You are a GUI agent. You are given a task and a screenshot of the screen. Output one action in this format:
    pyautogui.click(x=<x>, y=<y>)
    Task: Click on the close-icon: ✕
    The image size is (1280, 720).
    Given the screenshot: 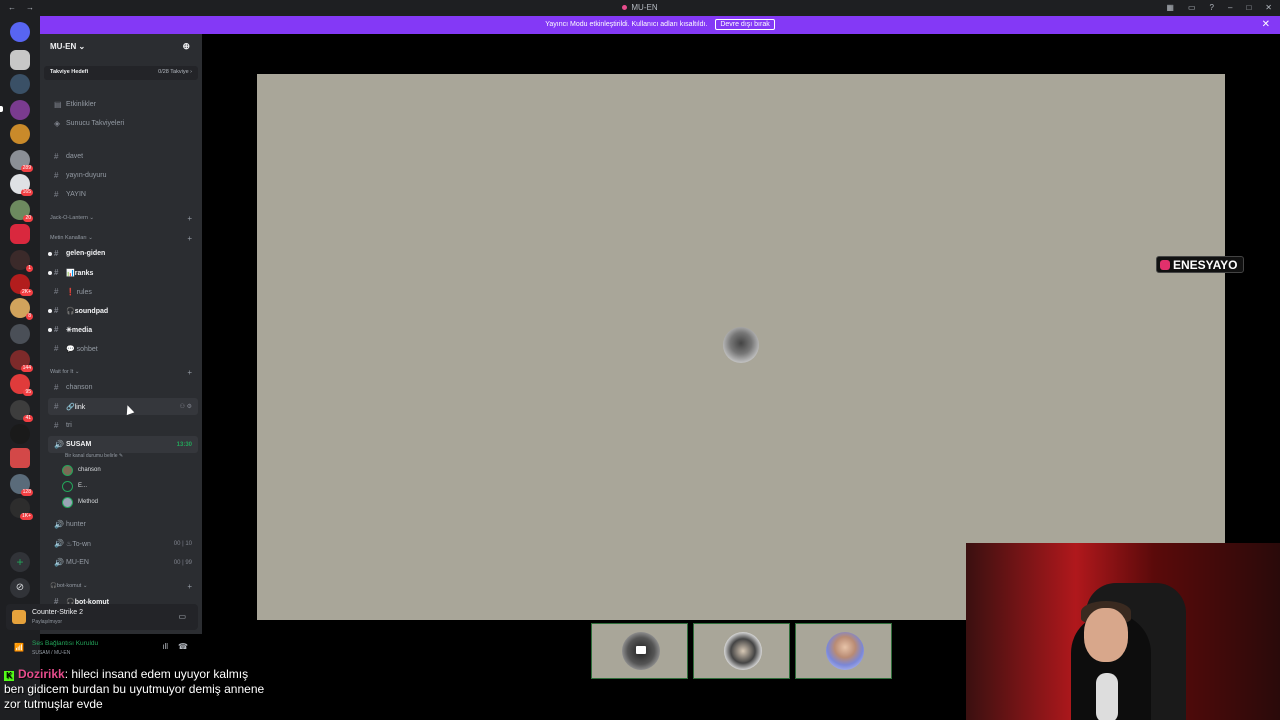 What is the action you would take?
    pyautogui.click(x=1266, y=25)
    